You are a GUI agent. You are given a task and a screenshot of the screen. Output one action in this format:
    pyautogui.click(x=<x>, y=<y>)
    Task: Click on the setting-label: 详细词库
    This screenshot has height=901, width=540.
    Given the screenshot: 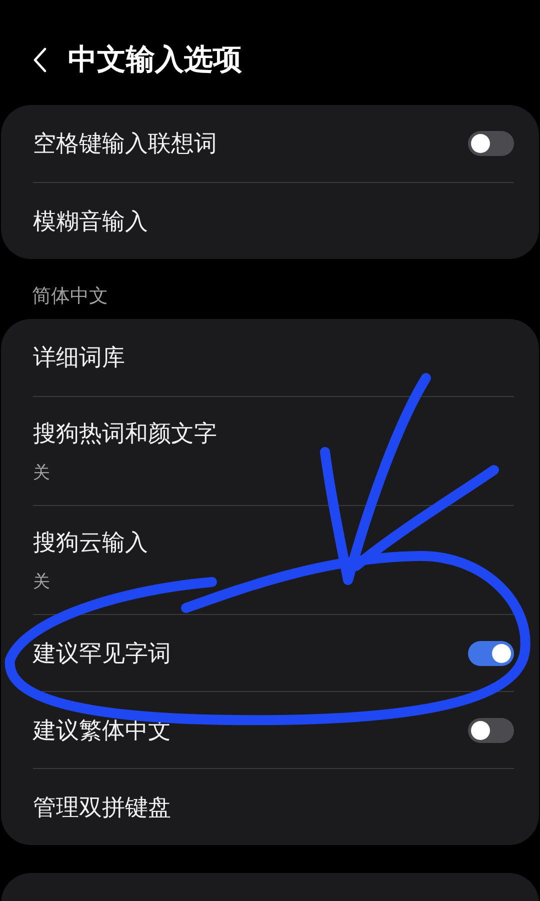 What is the action you would take?
    pyautogui.click(x=79, y=357)
    